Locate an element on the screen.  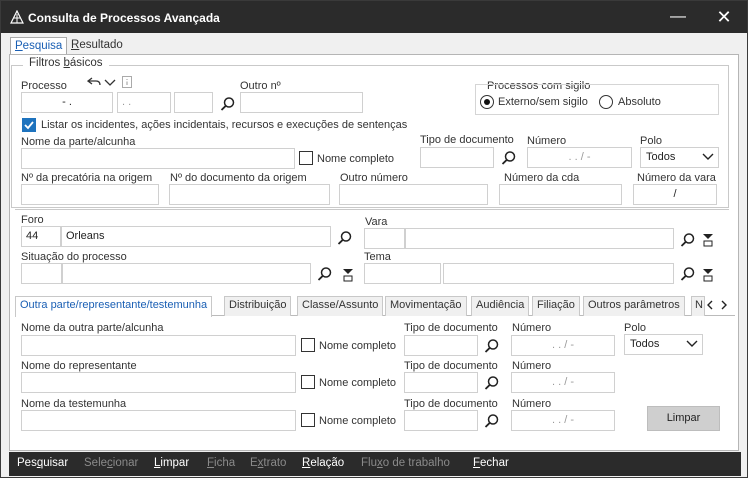
numero-test-input: . . / - is located at coordinates (563, 420).